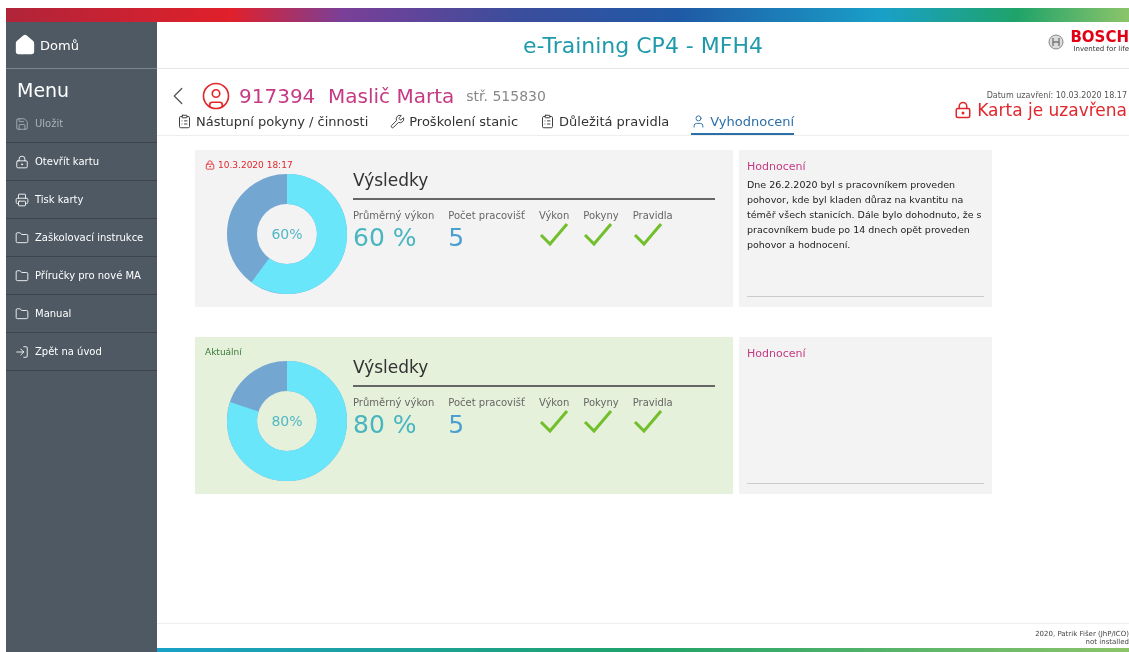 The image size is (1129, 652). I want to click on logo-word: BOSCH, so click(1099, 37).